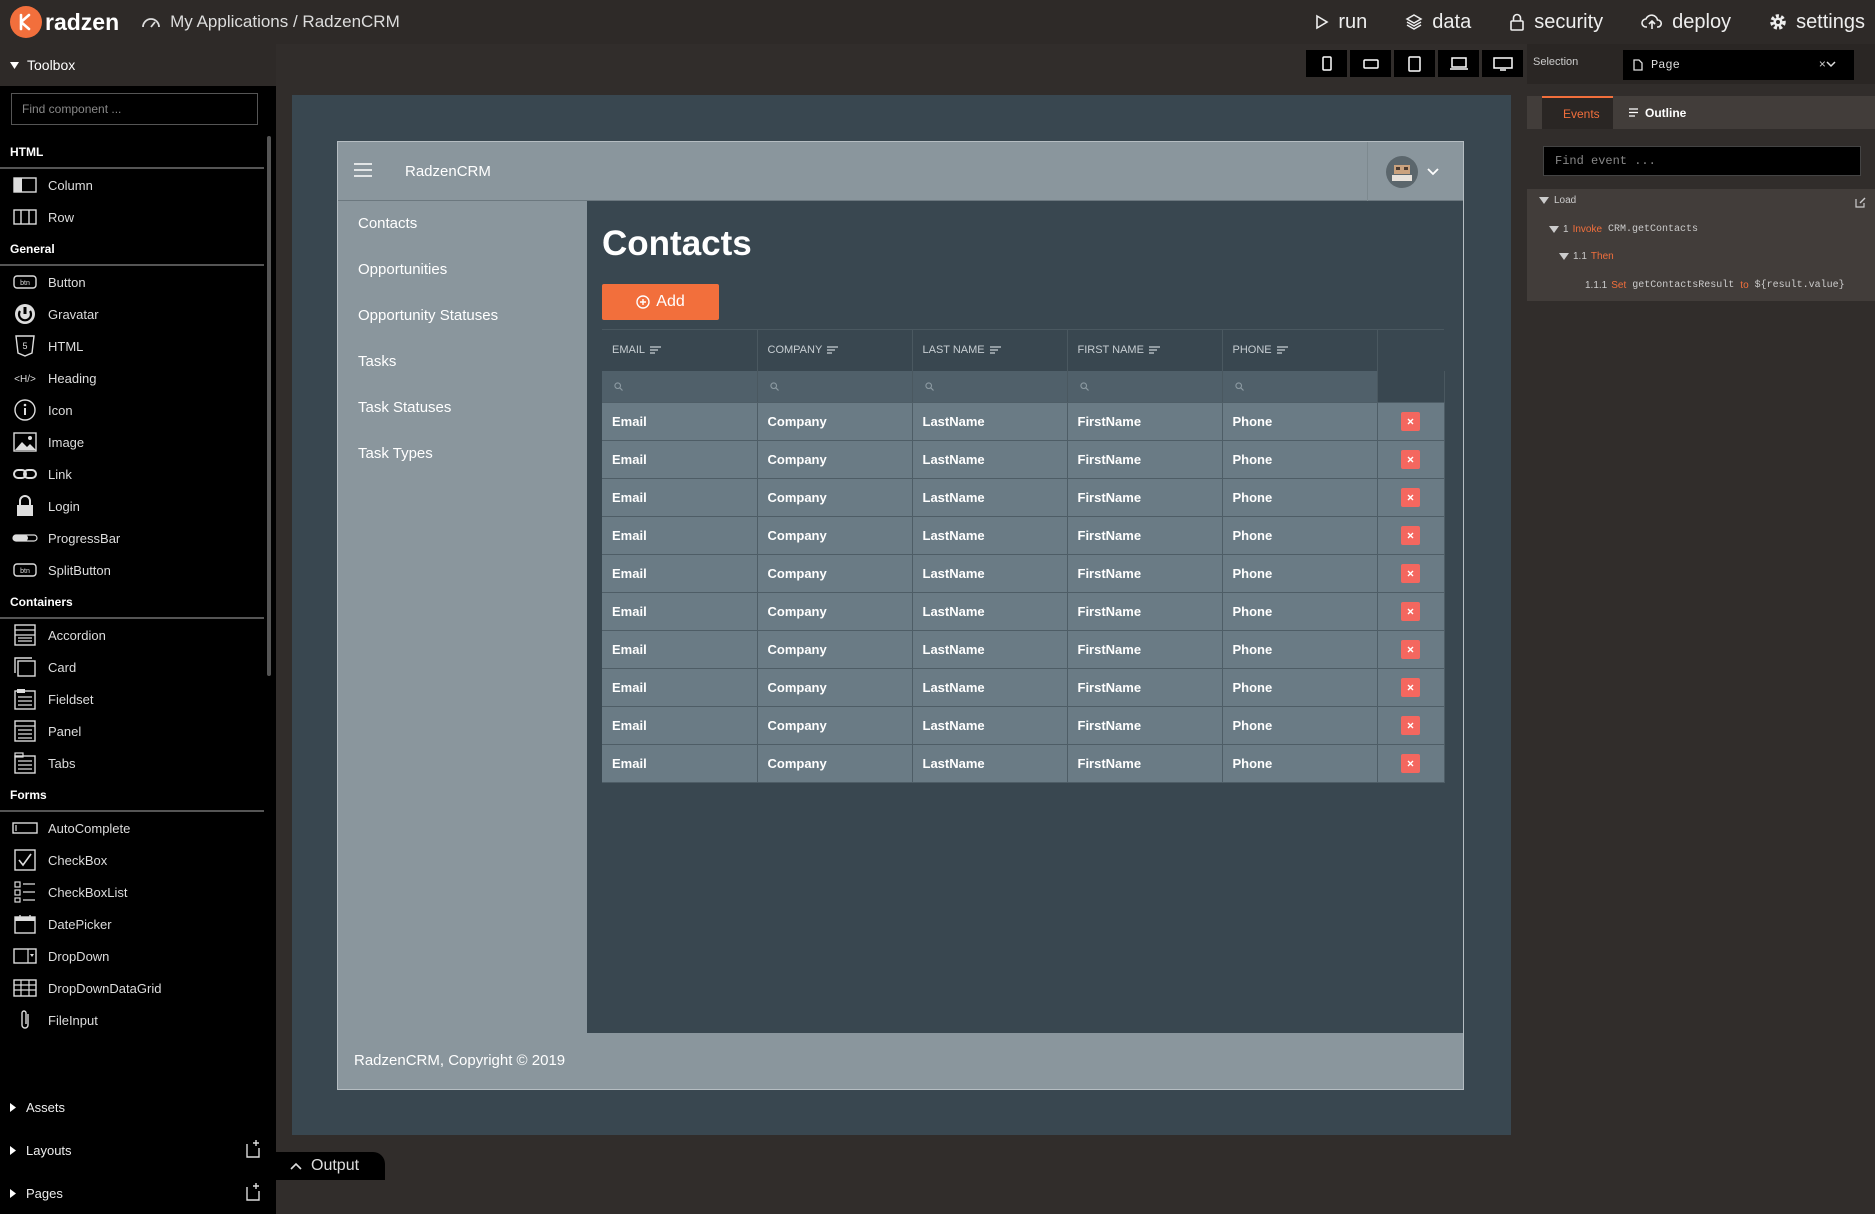  Describe the element at coordinates (1657, 112) in the screenshot. I see `tab-outline: Outline` at that location.